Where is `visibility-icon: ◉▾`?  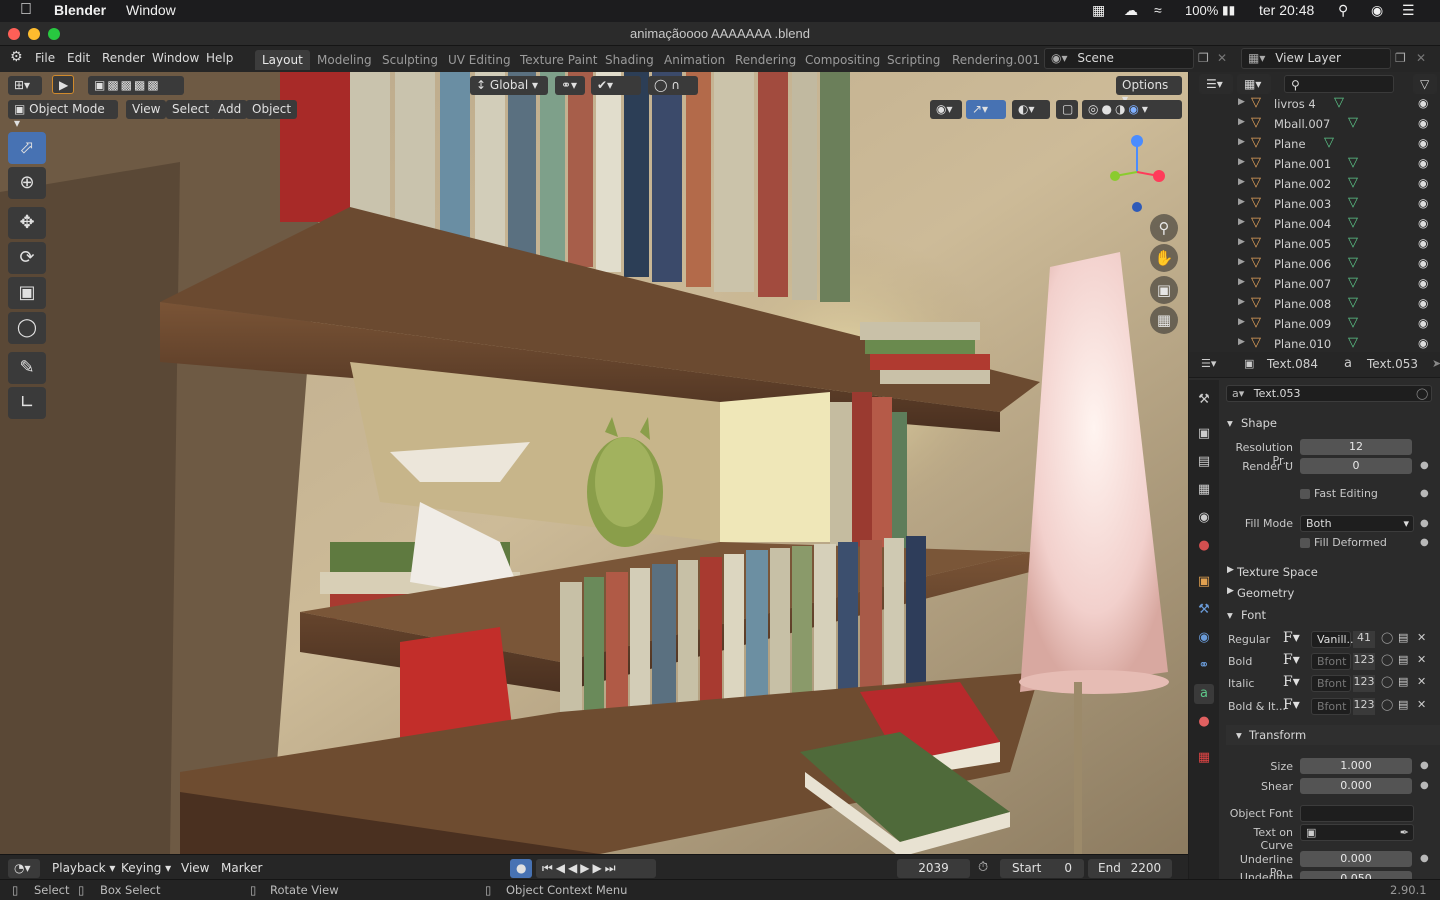
visibility-icon: ◉▾ is located at coordinates (946, 109).